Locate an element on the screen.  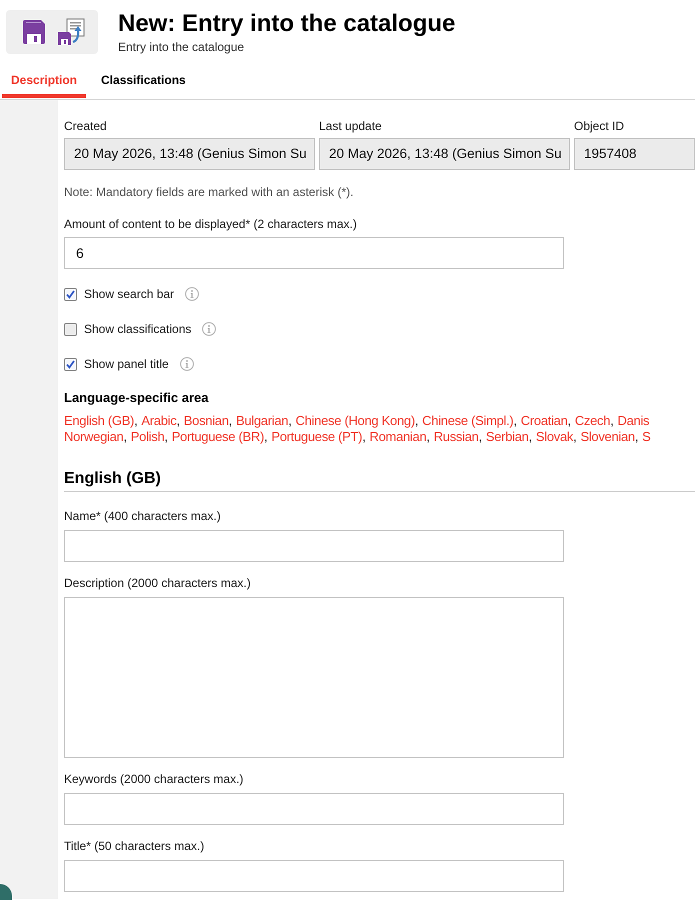
mandatory-note: Note: Mandatory fields are marked with an asterisk (*). is located at coordinates (209, 192).